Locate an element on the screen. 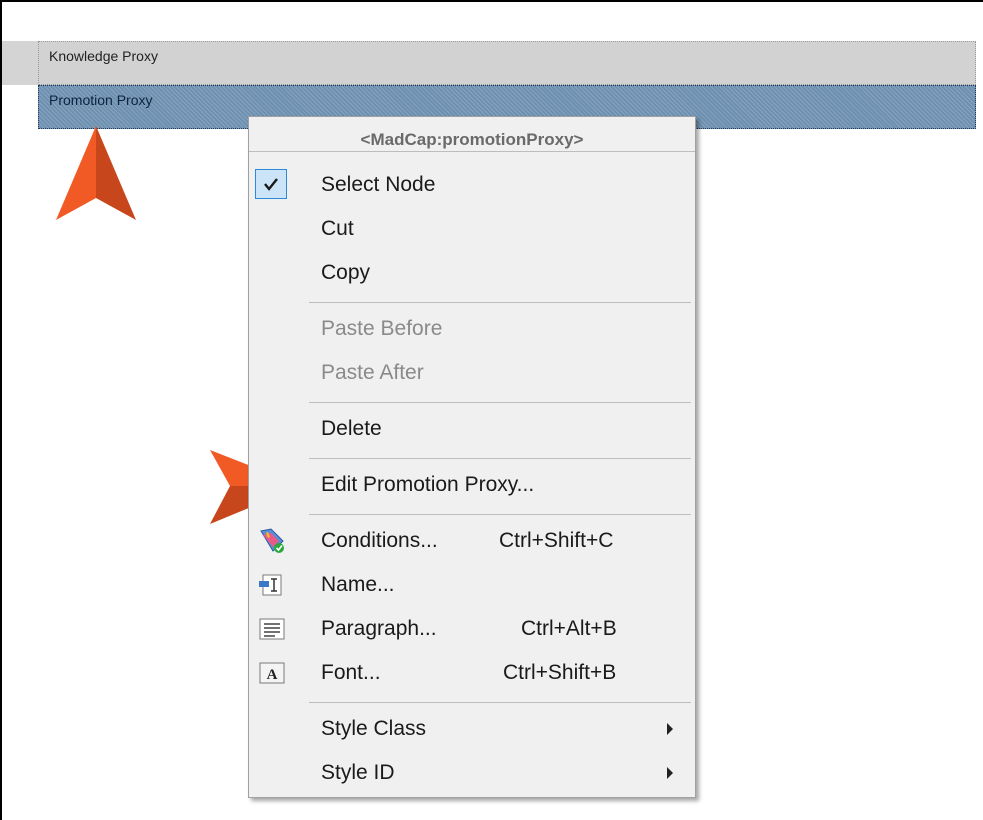 This screenshot has width=983, height=820. menu-item-label: Paste Before is located at coordinates (382, 328).